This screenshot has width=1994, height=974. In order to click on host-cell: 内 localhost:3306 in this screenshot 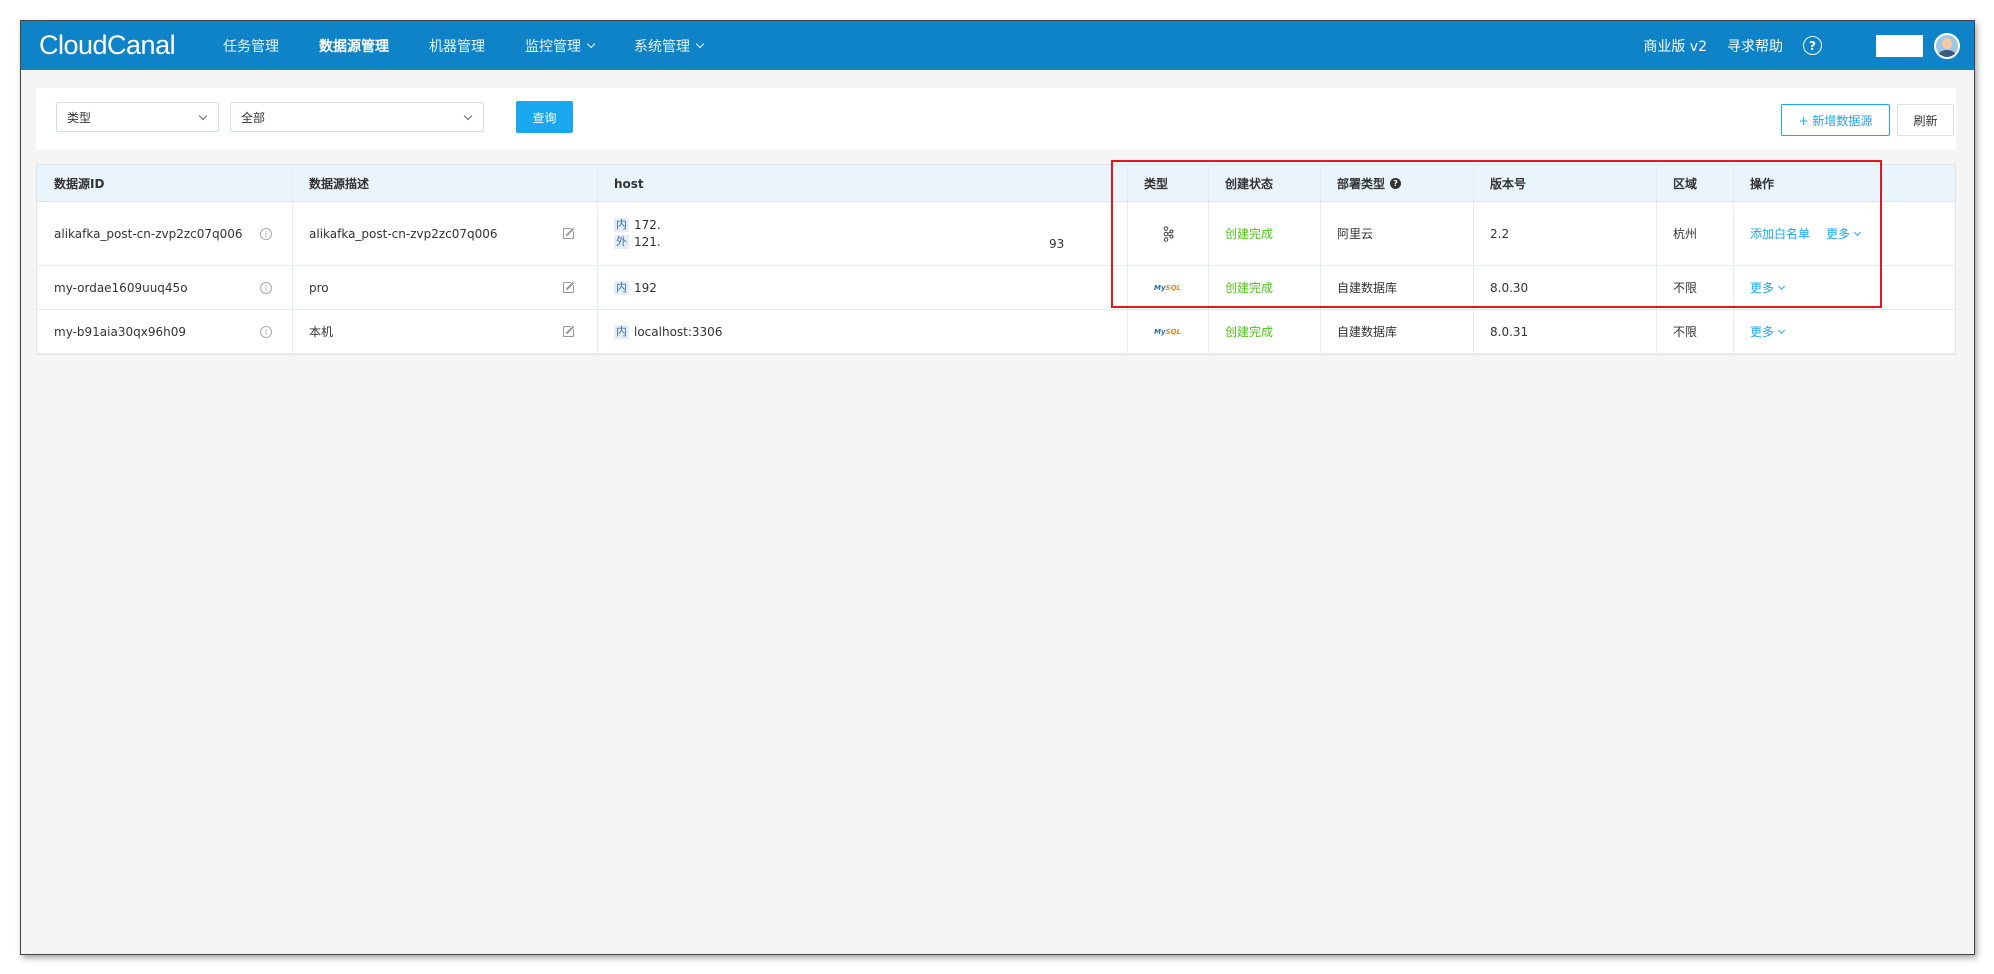, I will do `click(862, 331)`.